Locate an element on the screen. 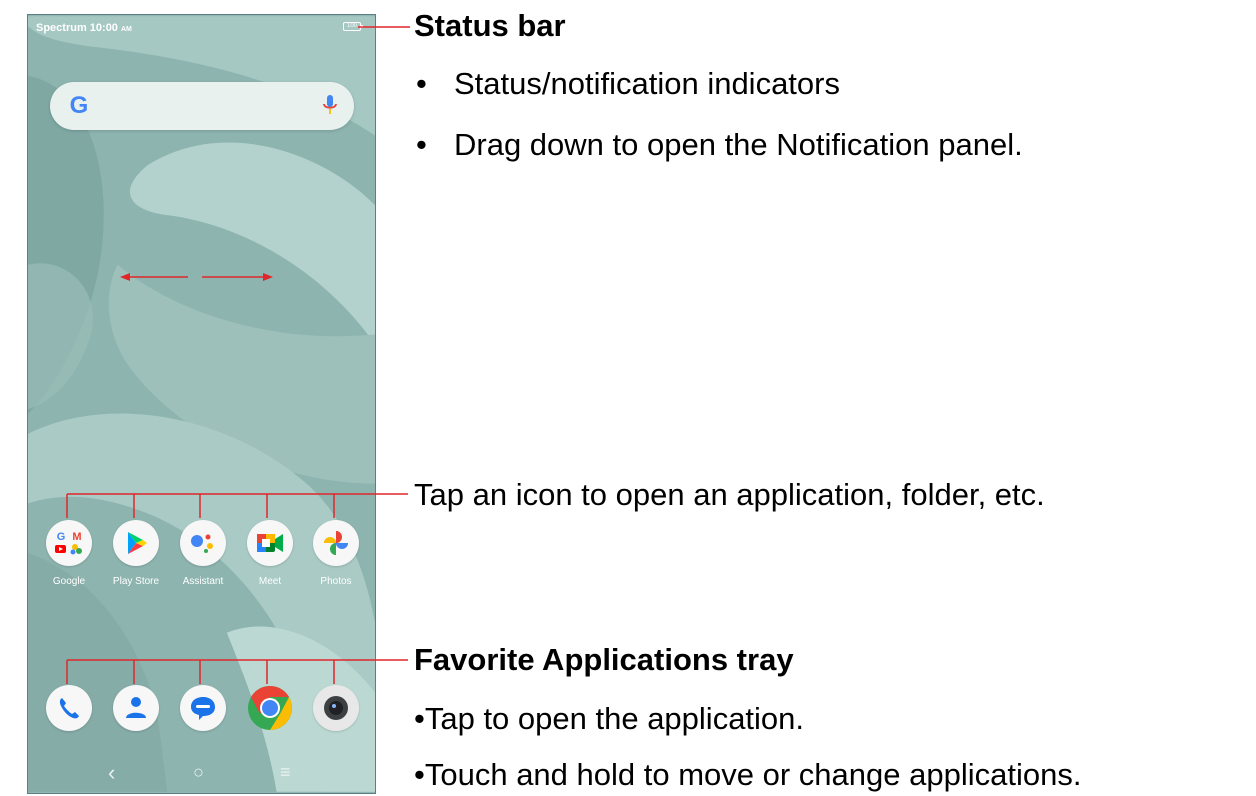  favorites-bullet: •Tap to open the application. is located at coordinates (609, 718).